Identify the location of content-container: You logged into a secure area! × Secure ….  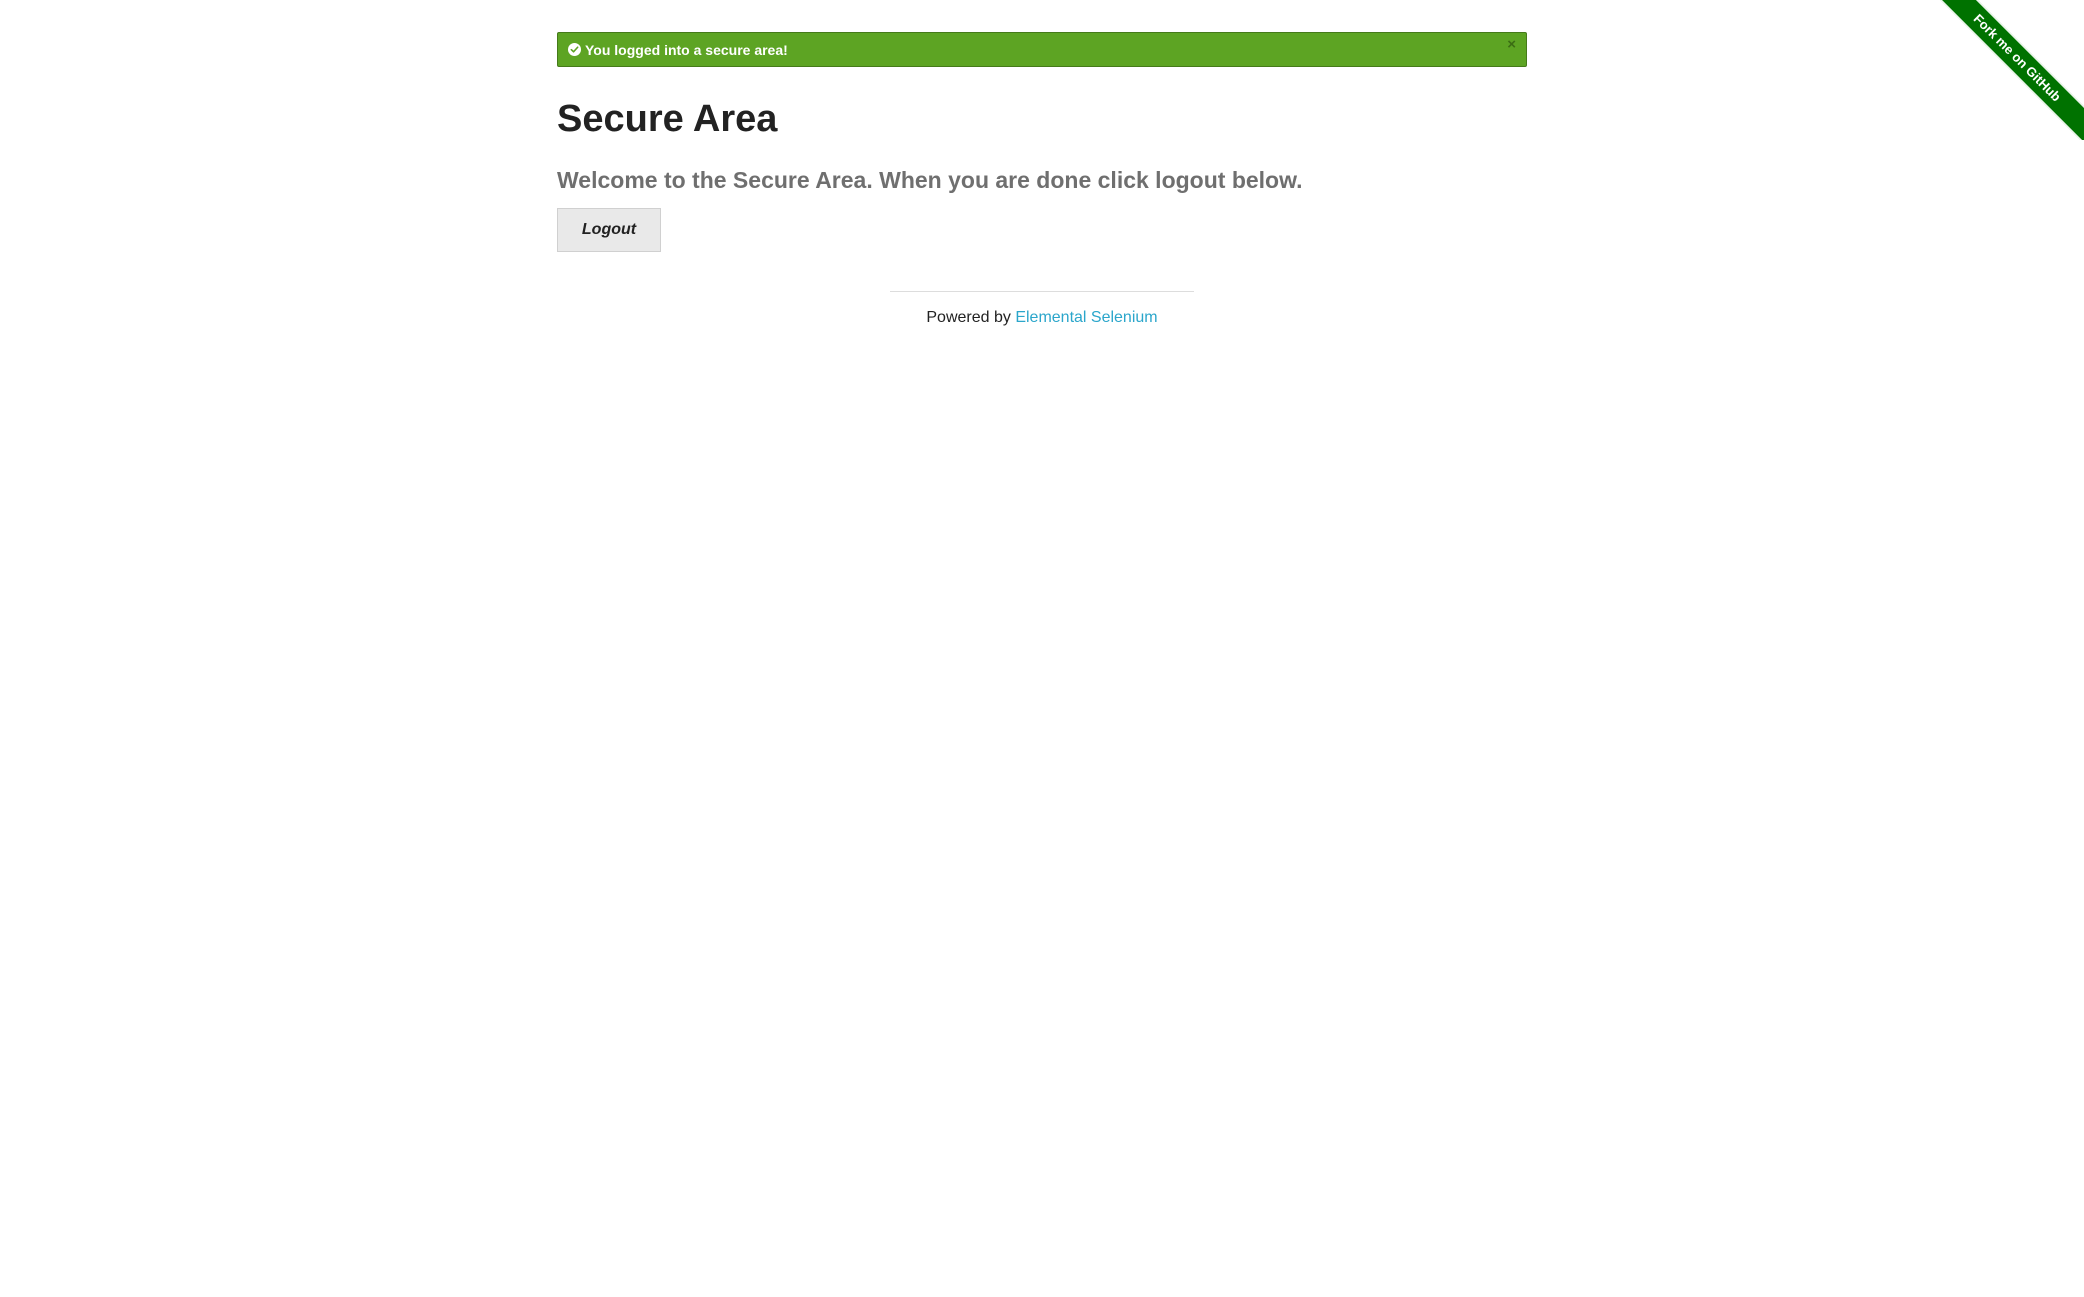
(1042, 142).